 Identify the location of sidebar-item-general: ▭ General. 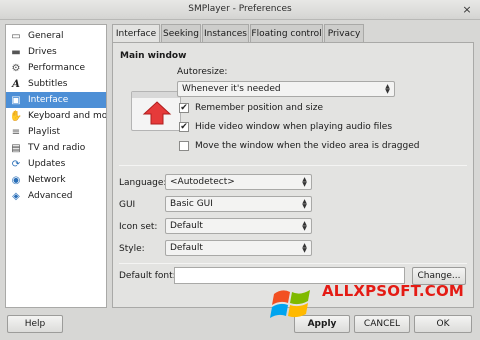
(56, 36).